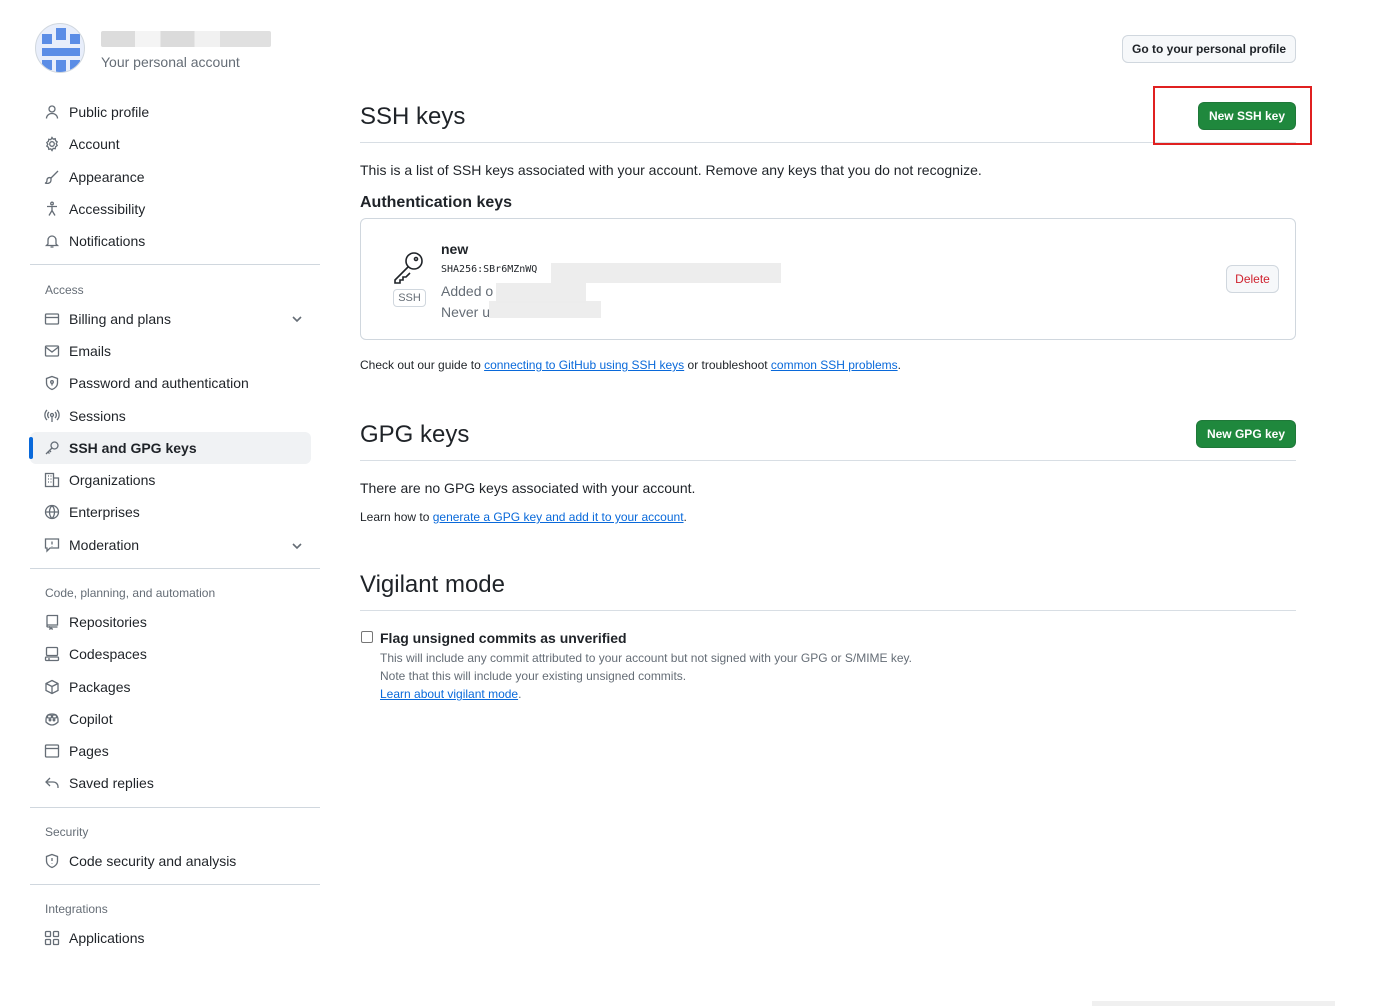 The height and width of the screenshot is (1006, 1387). What do you see at coordinates (666, 273) in the screenshot?
I see `redacted-fingerprint` at bounding box center [666, 273].